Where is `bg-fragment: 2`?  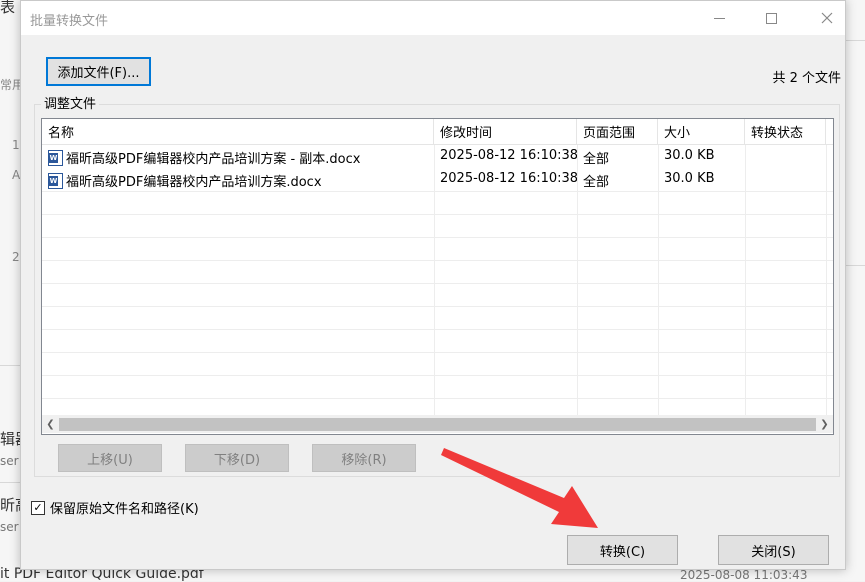
bg-fragment: 2 is located at coordinates (16, 257).